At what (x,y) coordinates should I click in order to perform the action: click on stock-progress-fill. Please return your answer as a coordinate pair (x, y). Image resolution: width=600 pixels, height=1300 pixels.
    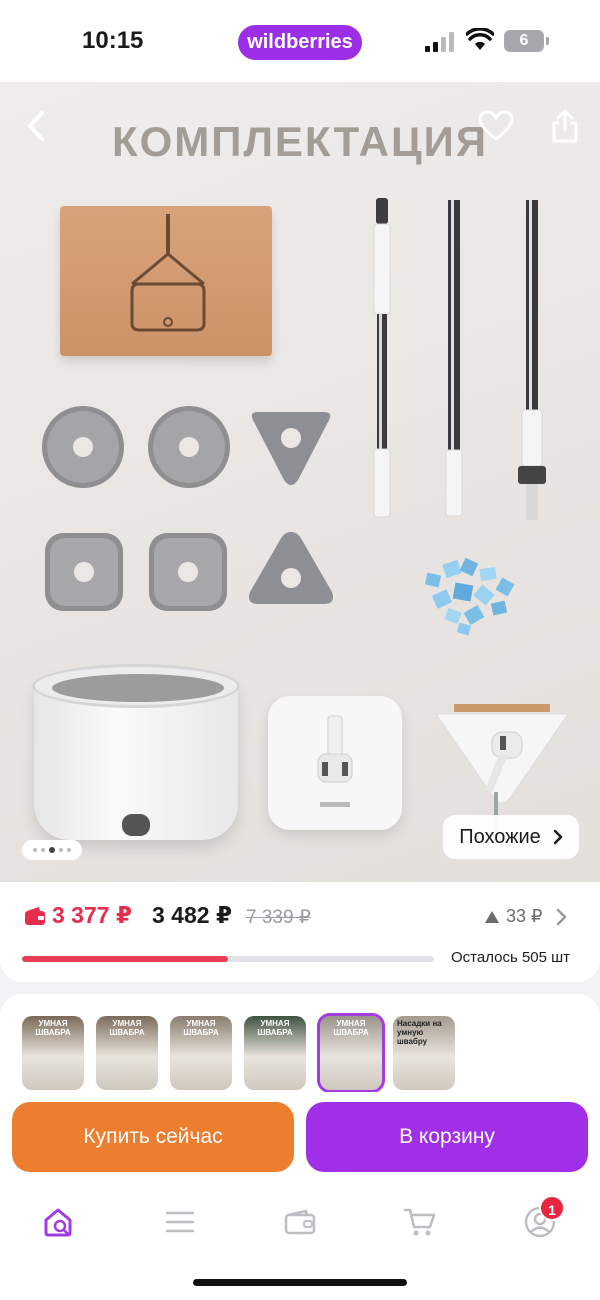
    Looking at the image, I should click on (125, 959).